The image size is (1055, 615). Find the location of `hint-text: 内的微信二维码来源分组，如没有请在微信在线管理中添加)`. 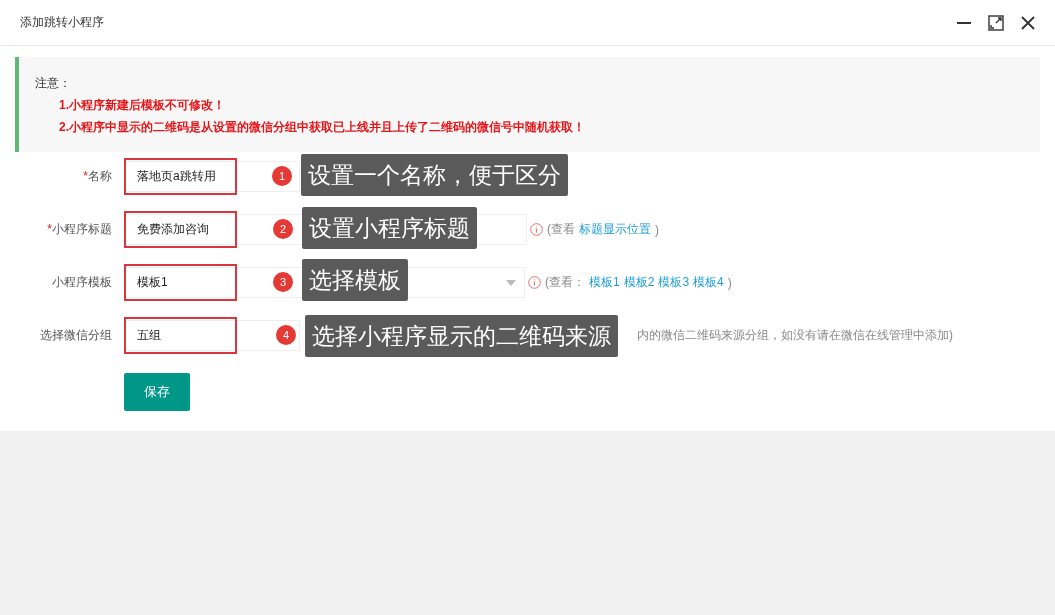

hint-text: 内的微信二维码来源分组，如没有请在微信在线管理中添加) is located at coordinates (795, 335).